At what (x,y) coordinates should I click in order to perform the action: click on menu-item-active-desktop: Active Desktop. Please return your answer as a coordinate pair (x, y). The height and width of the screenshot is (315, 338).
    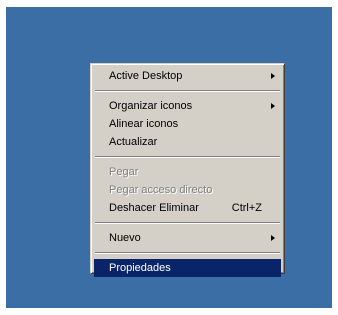
    Looking at the image, I should click on (187, 76).